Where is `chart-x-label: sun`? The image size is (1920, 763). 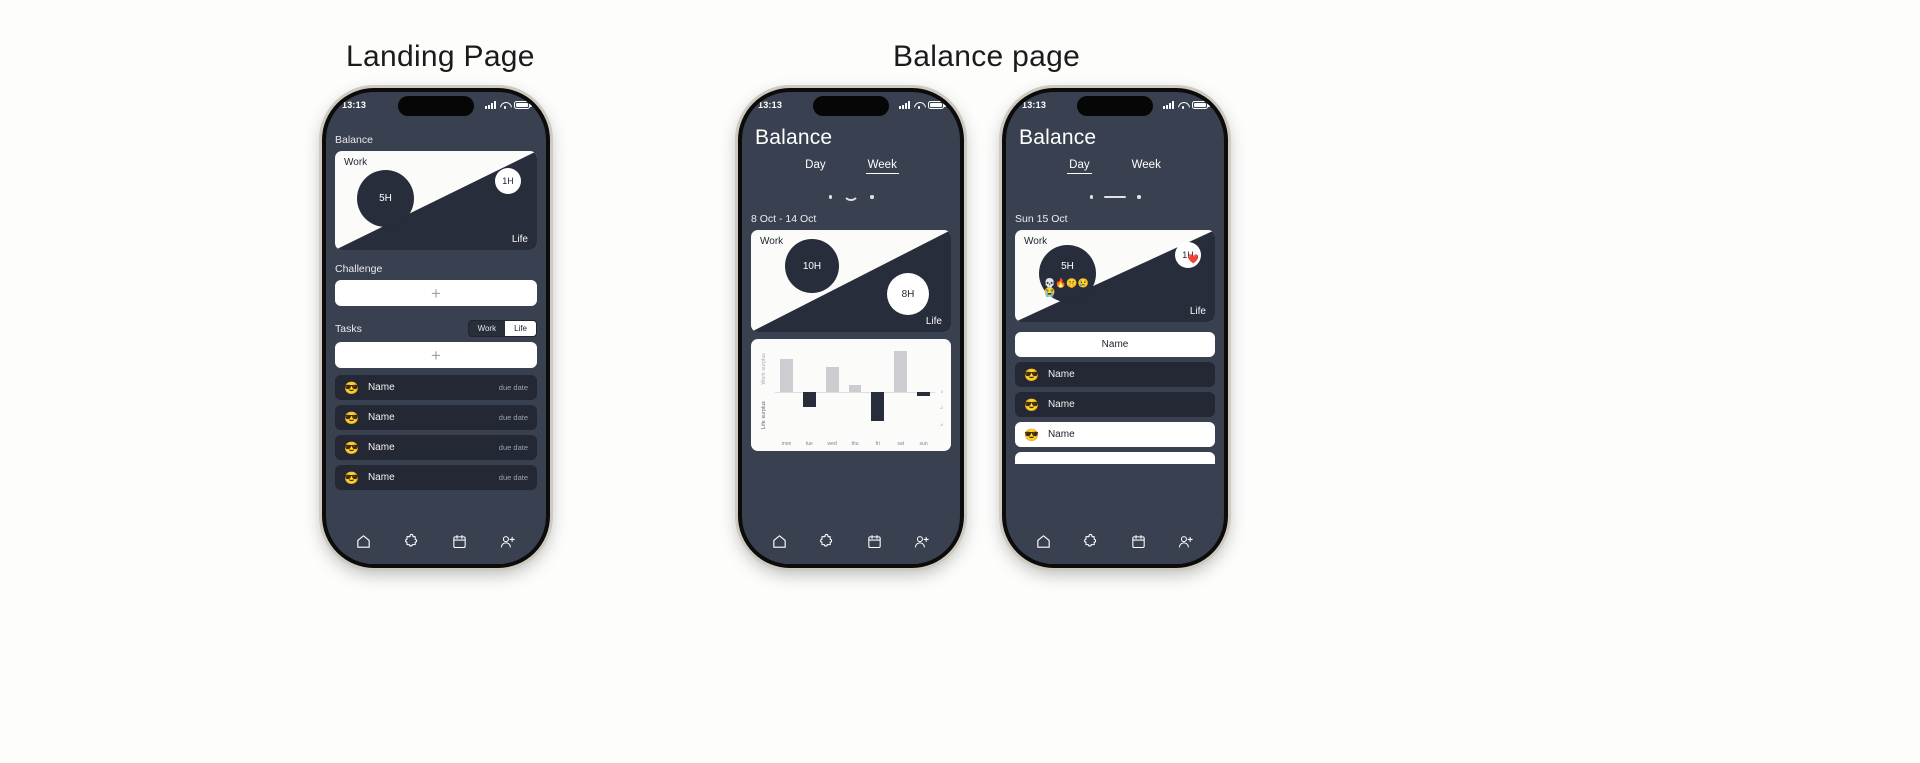 chart-x-label: sun is located at coordinates (923, 444).